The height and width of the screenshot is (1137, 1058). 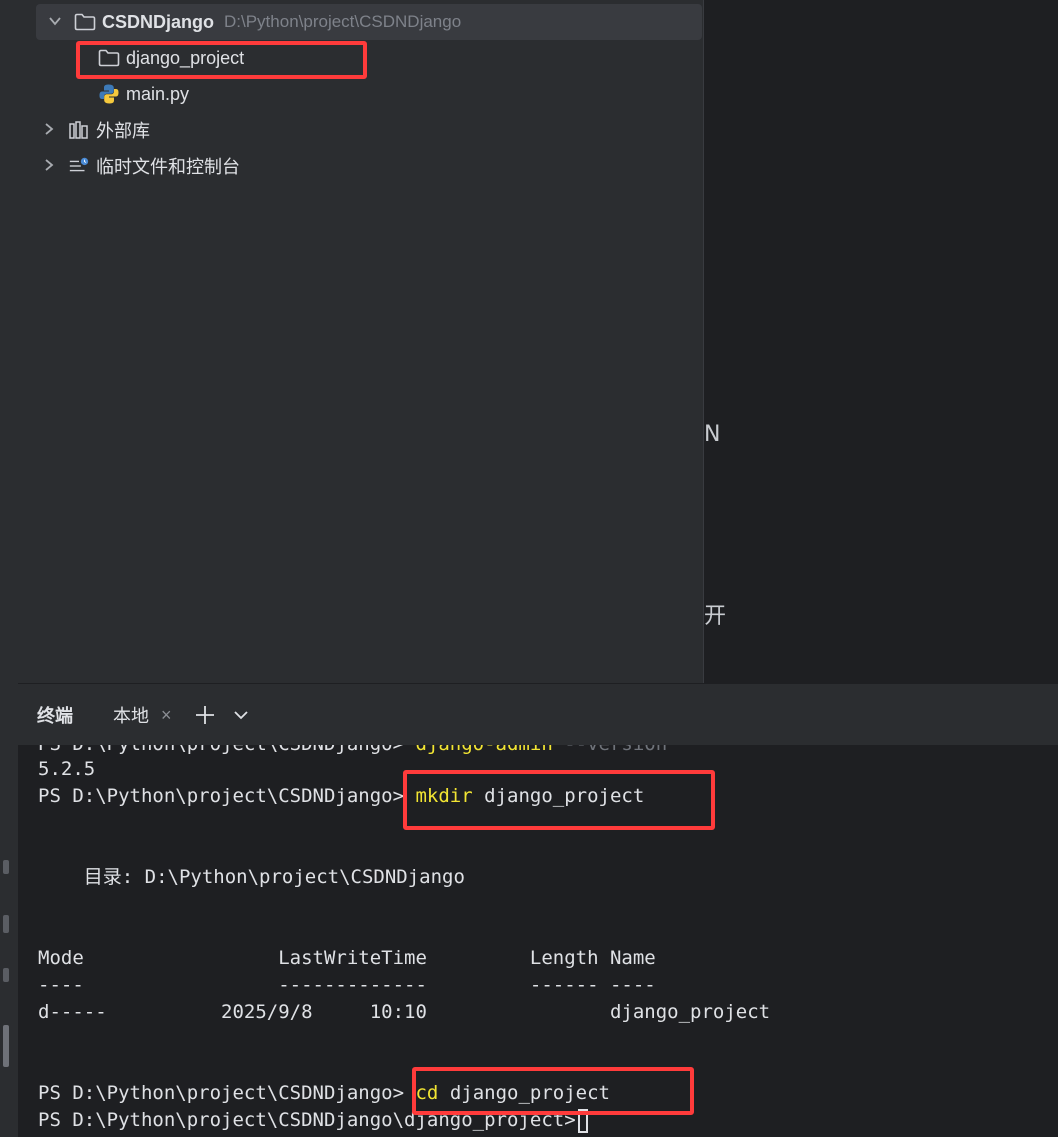 What do you see at coordinates (582, 1120) in the screenshot?
I see `text-cursor` at bounding box center [582, 1120].